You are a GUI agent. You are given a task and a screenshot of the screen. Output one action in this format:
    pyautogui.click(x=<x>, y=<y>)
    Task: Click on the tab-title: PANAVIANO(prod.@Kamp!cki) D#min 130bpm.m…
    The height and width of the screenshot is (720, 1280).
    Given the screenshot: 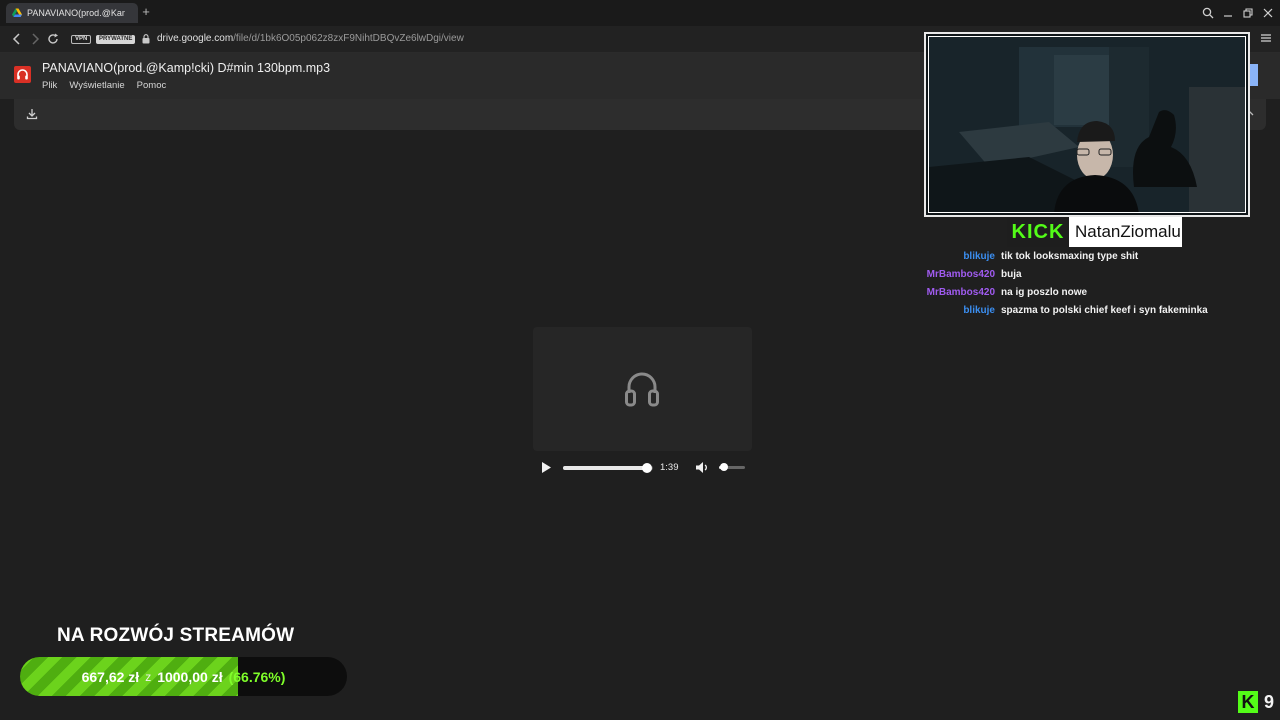 What is the action you would take?
    pyautogui.click(x=76, y=13)
    